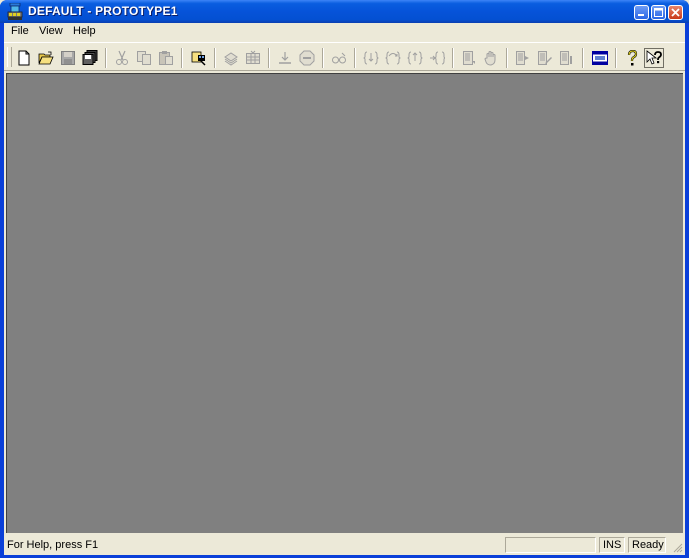  I want to click on watch-icon, so click(339, 58).